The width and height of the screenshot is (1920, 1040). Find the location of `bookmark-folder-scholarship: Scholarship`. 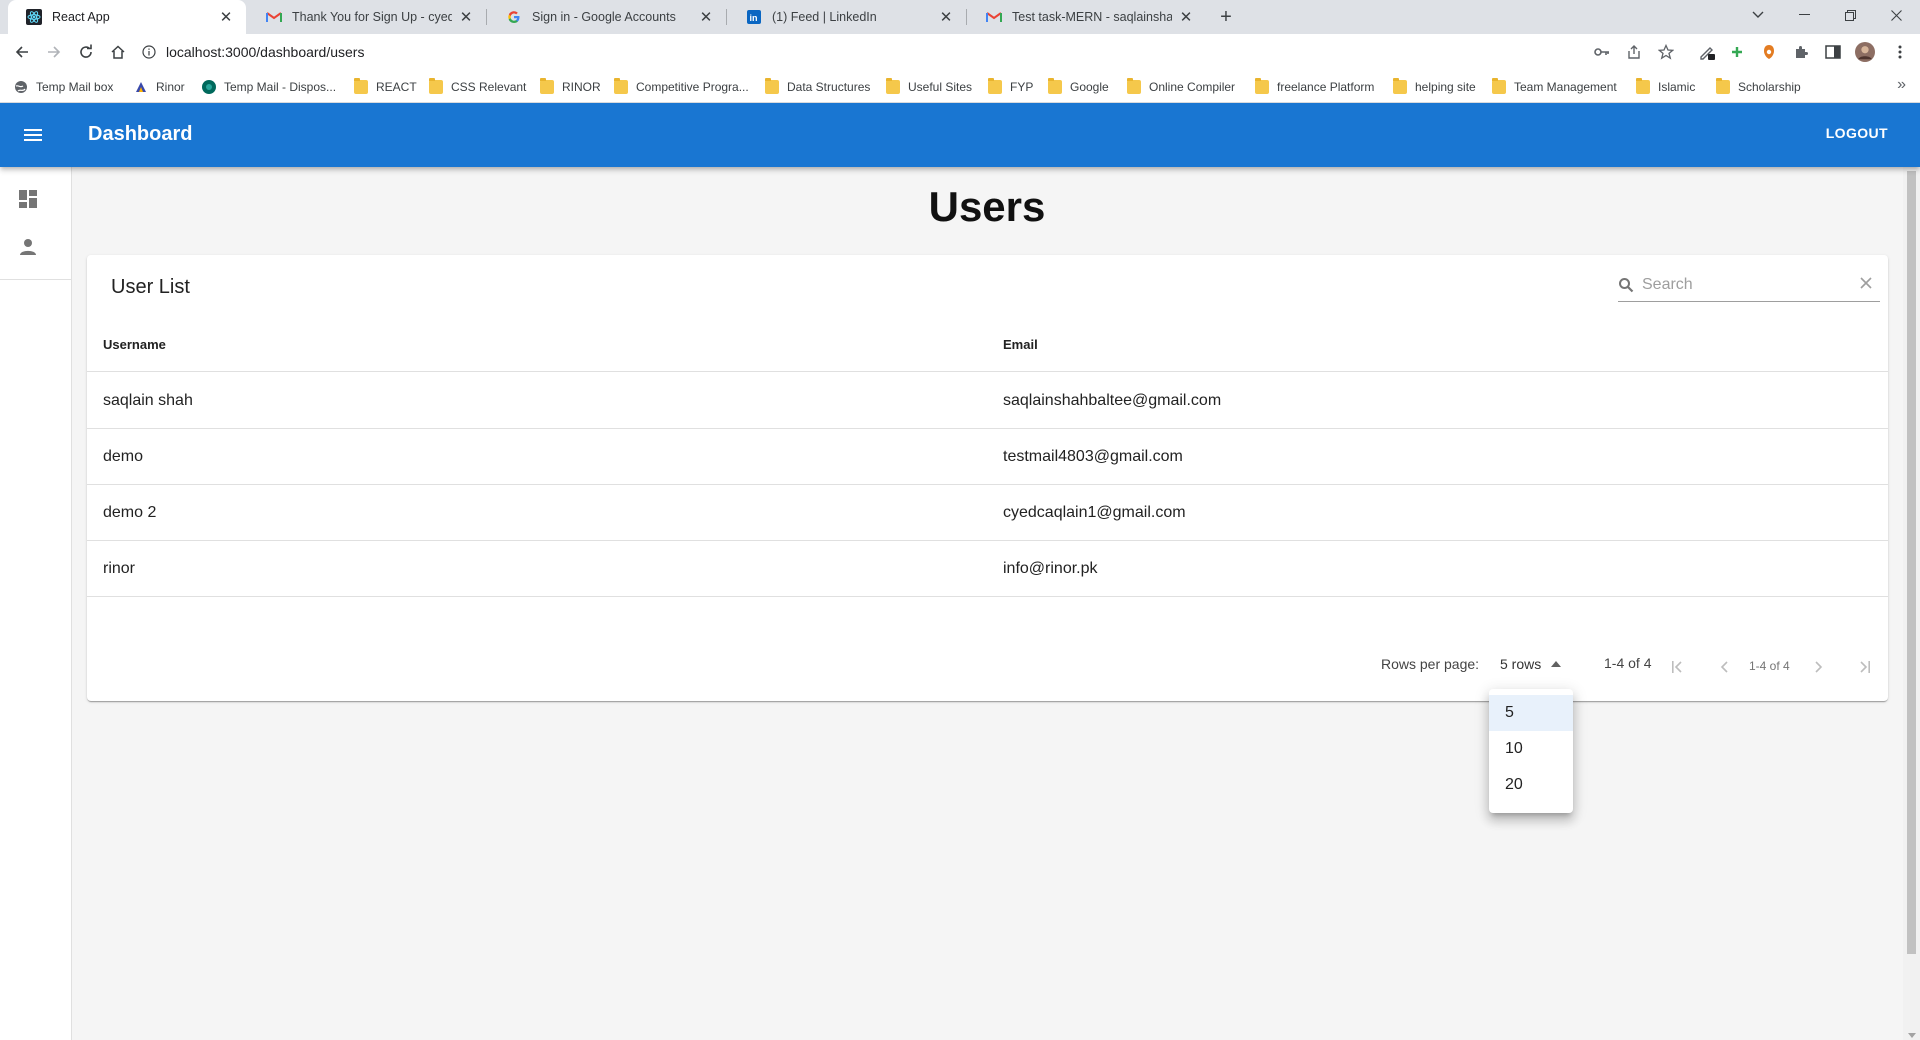

bookmark-folder-scholarship: Scholarship is located at coordinates (1758, 87).